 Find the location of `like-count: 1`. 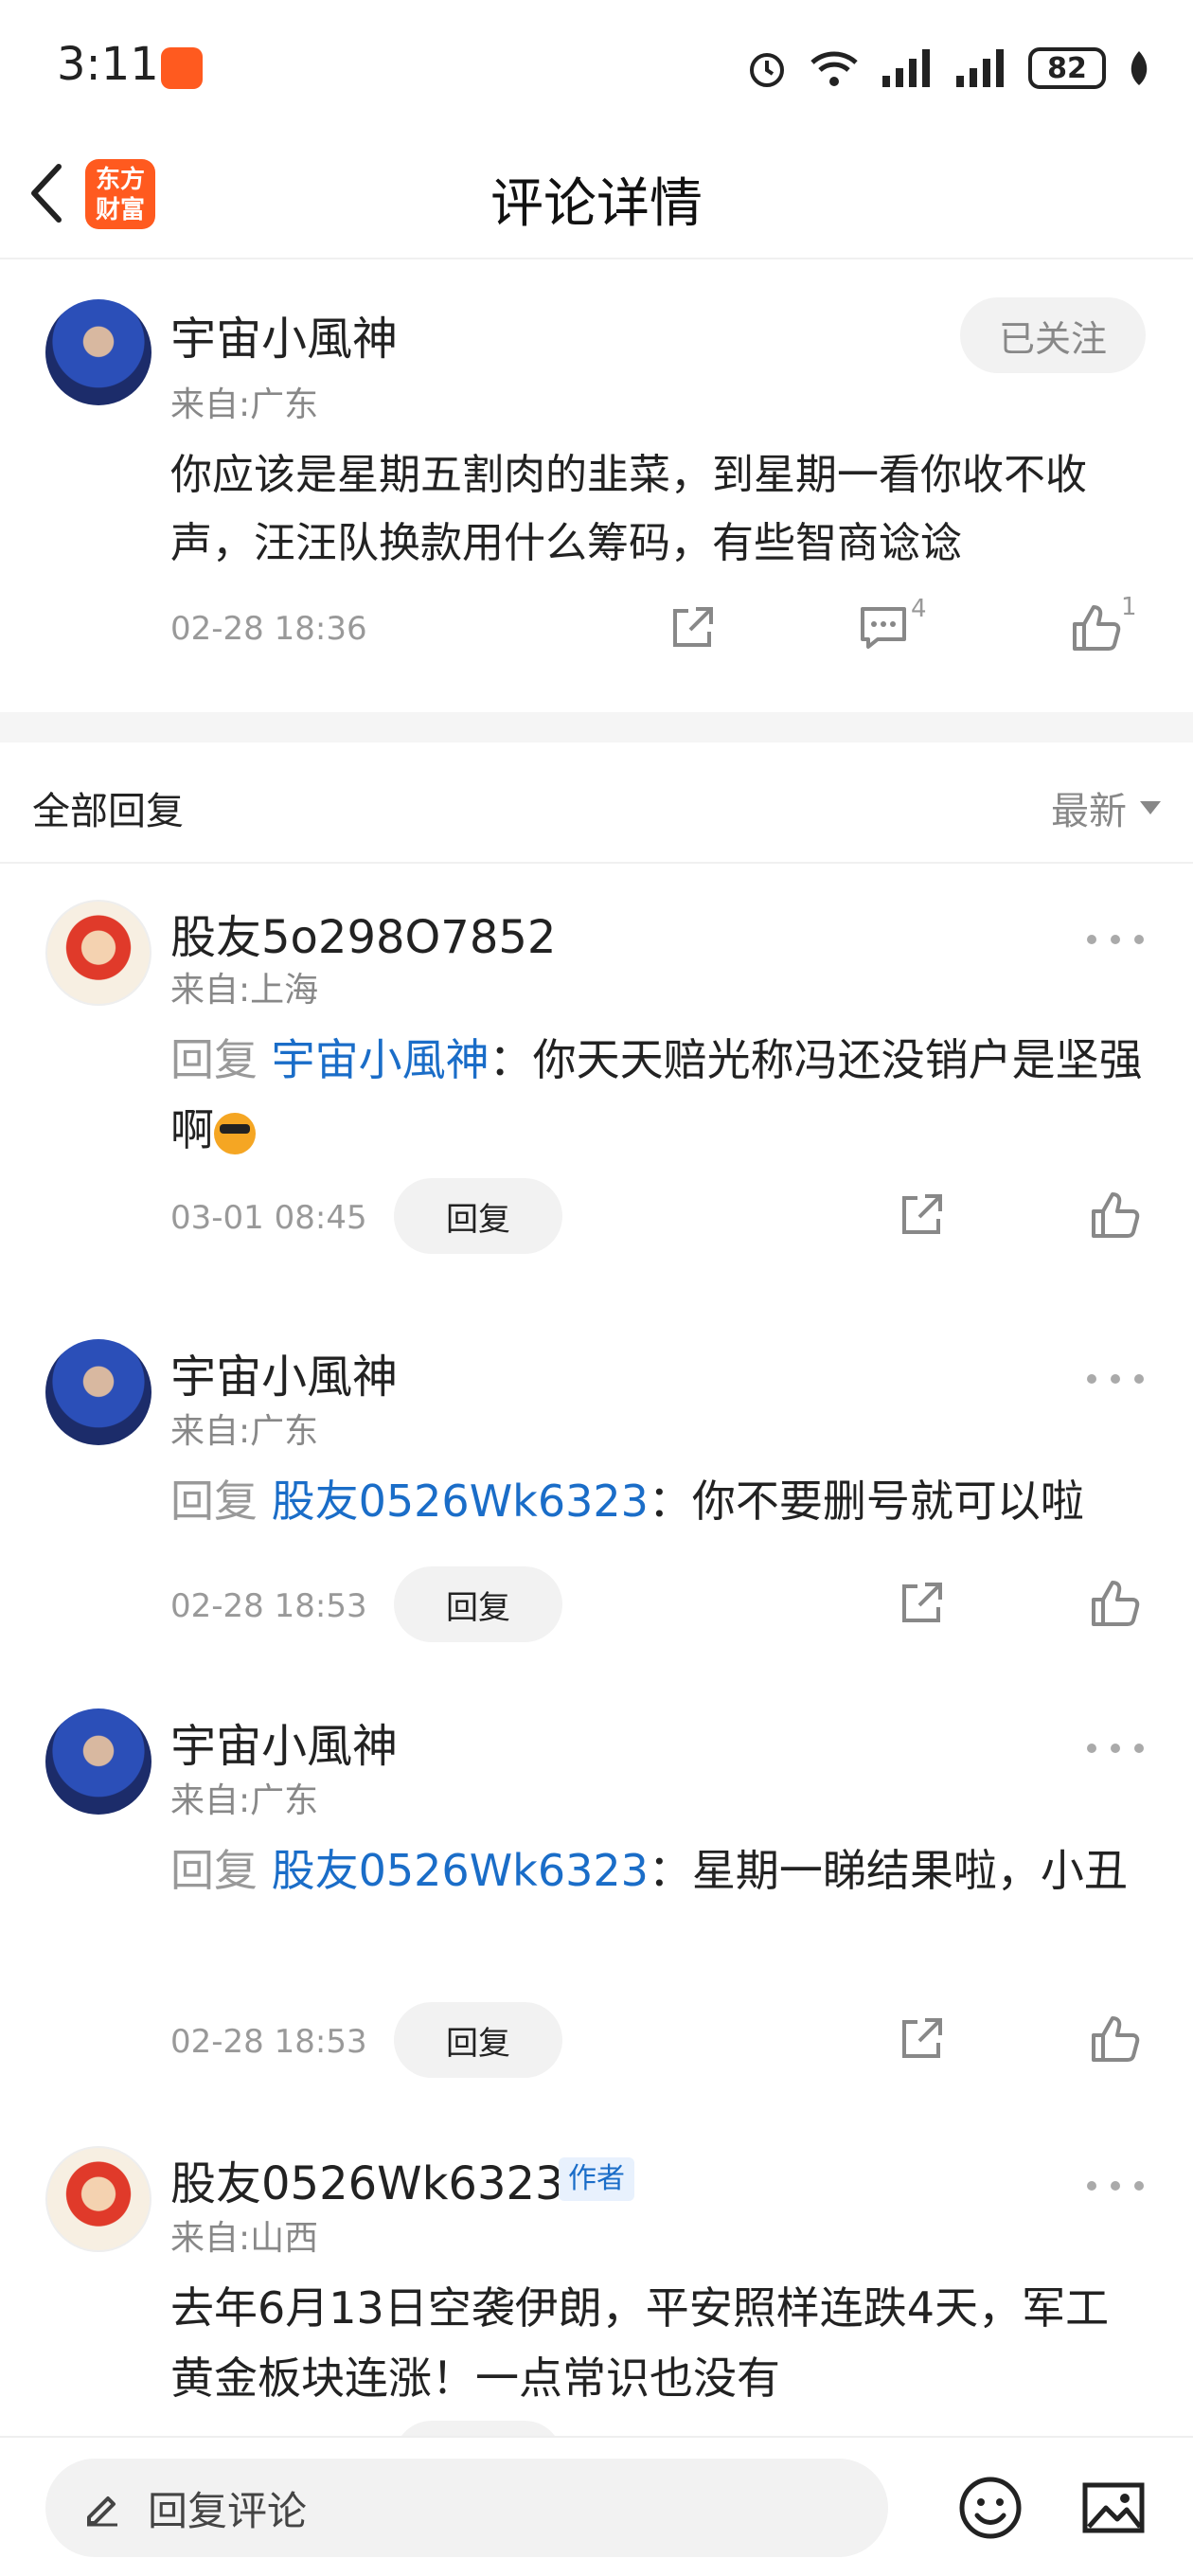

like-count: 1 is located at coordinates (1129, 607).